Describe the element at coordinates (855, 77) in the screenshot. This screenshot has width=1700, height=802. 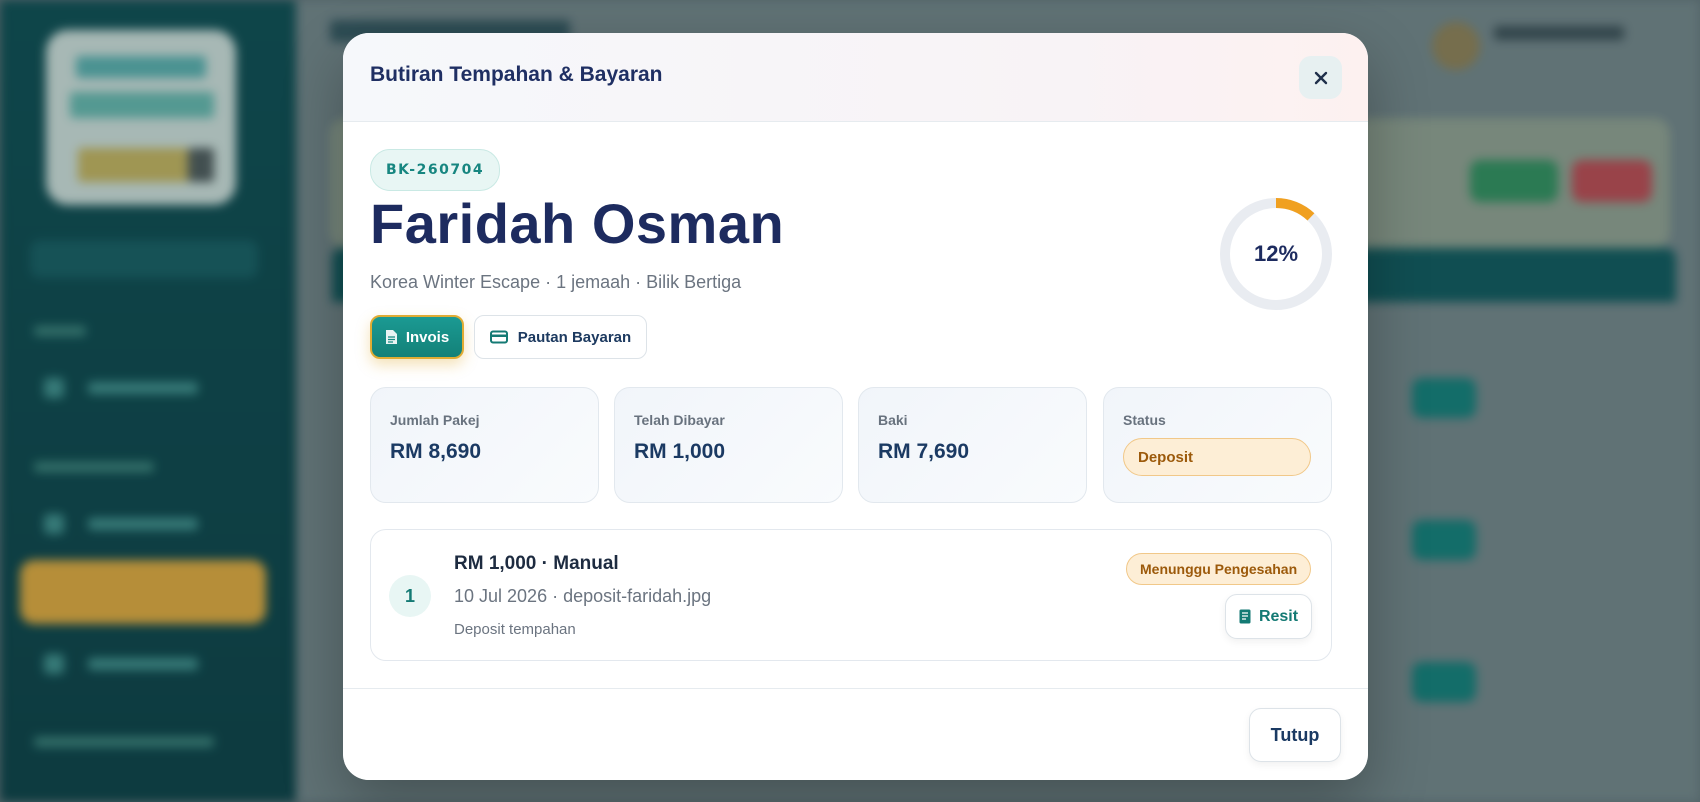
I see `modal-header: Butiran Tempahan & Bayaran` at that location.